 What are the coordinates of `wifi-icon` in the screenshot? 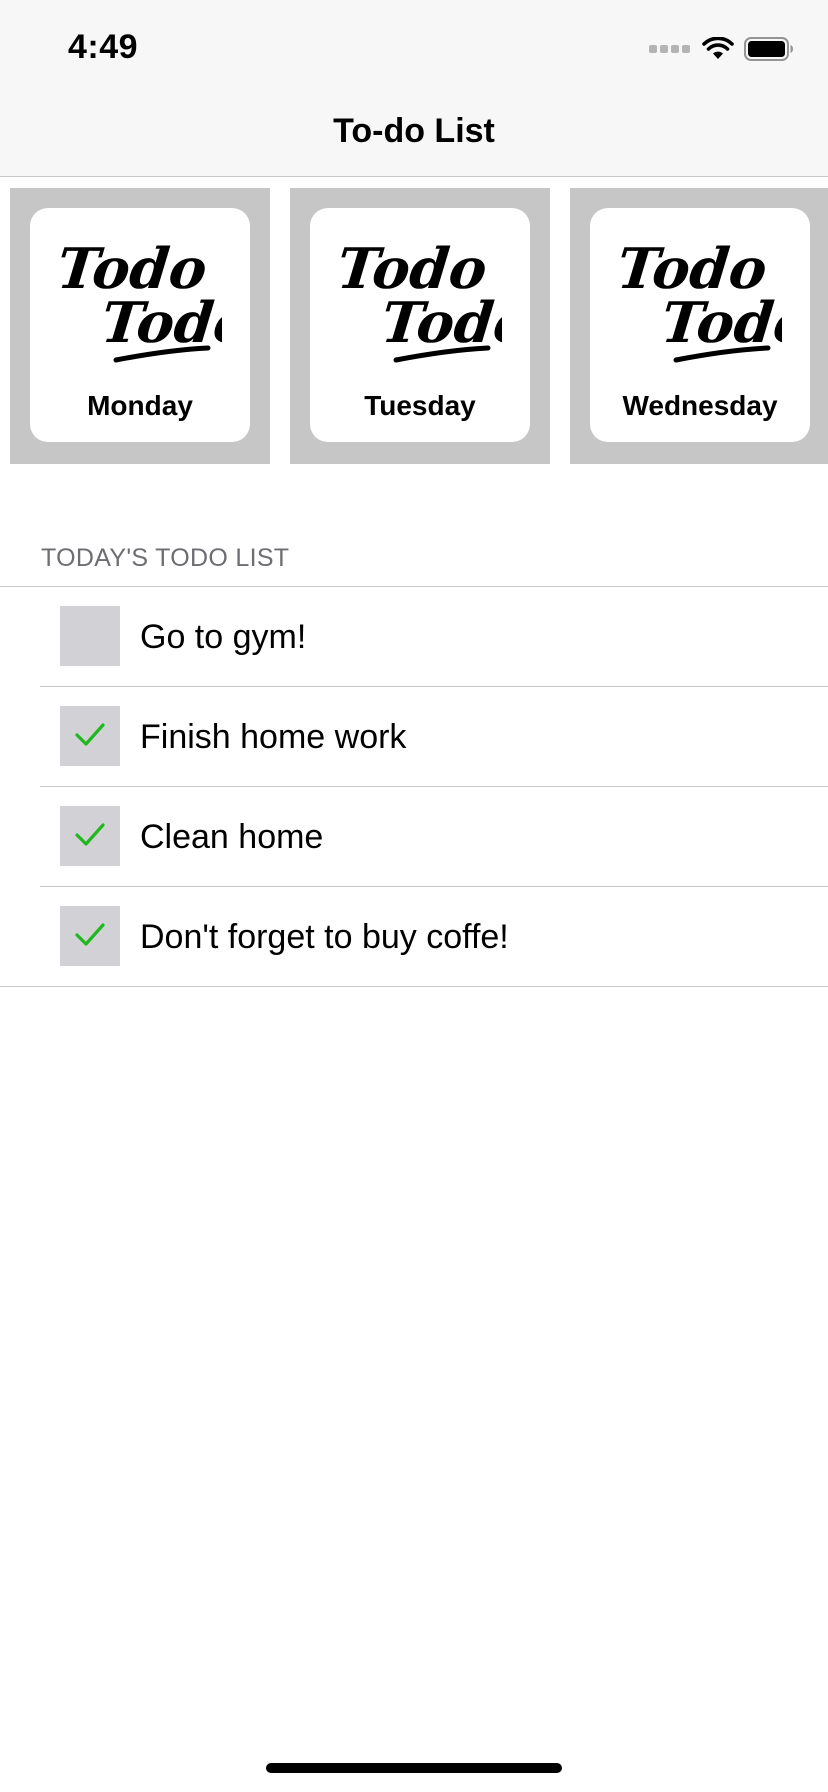 It's located at (718, 49).